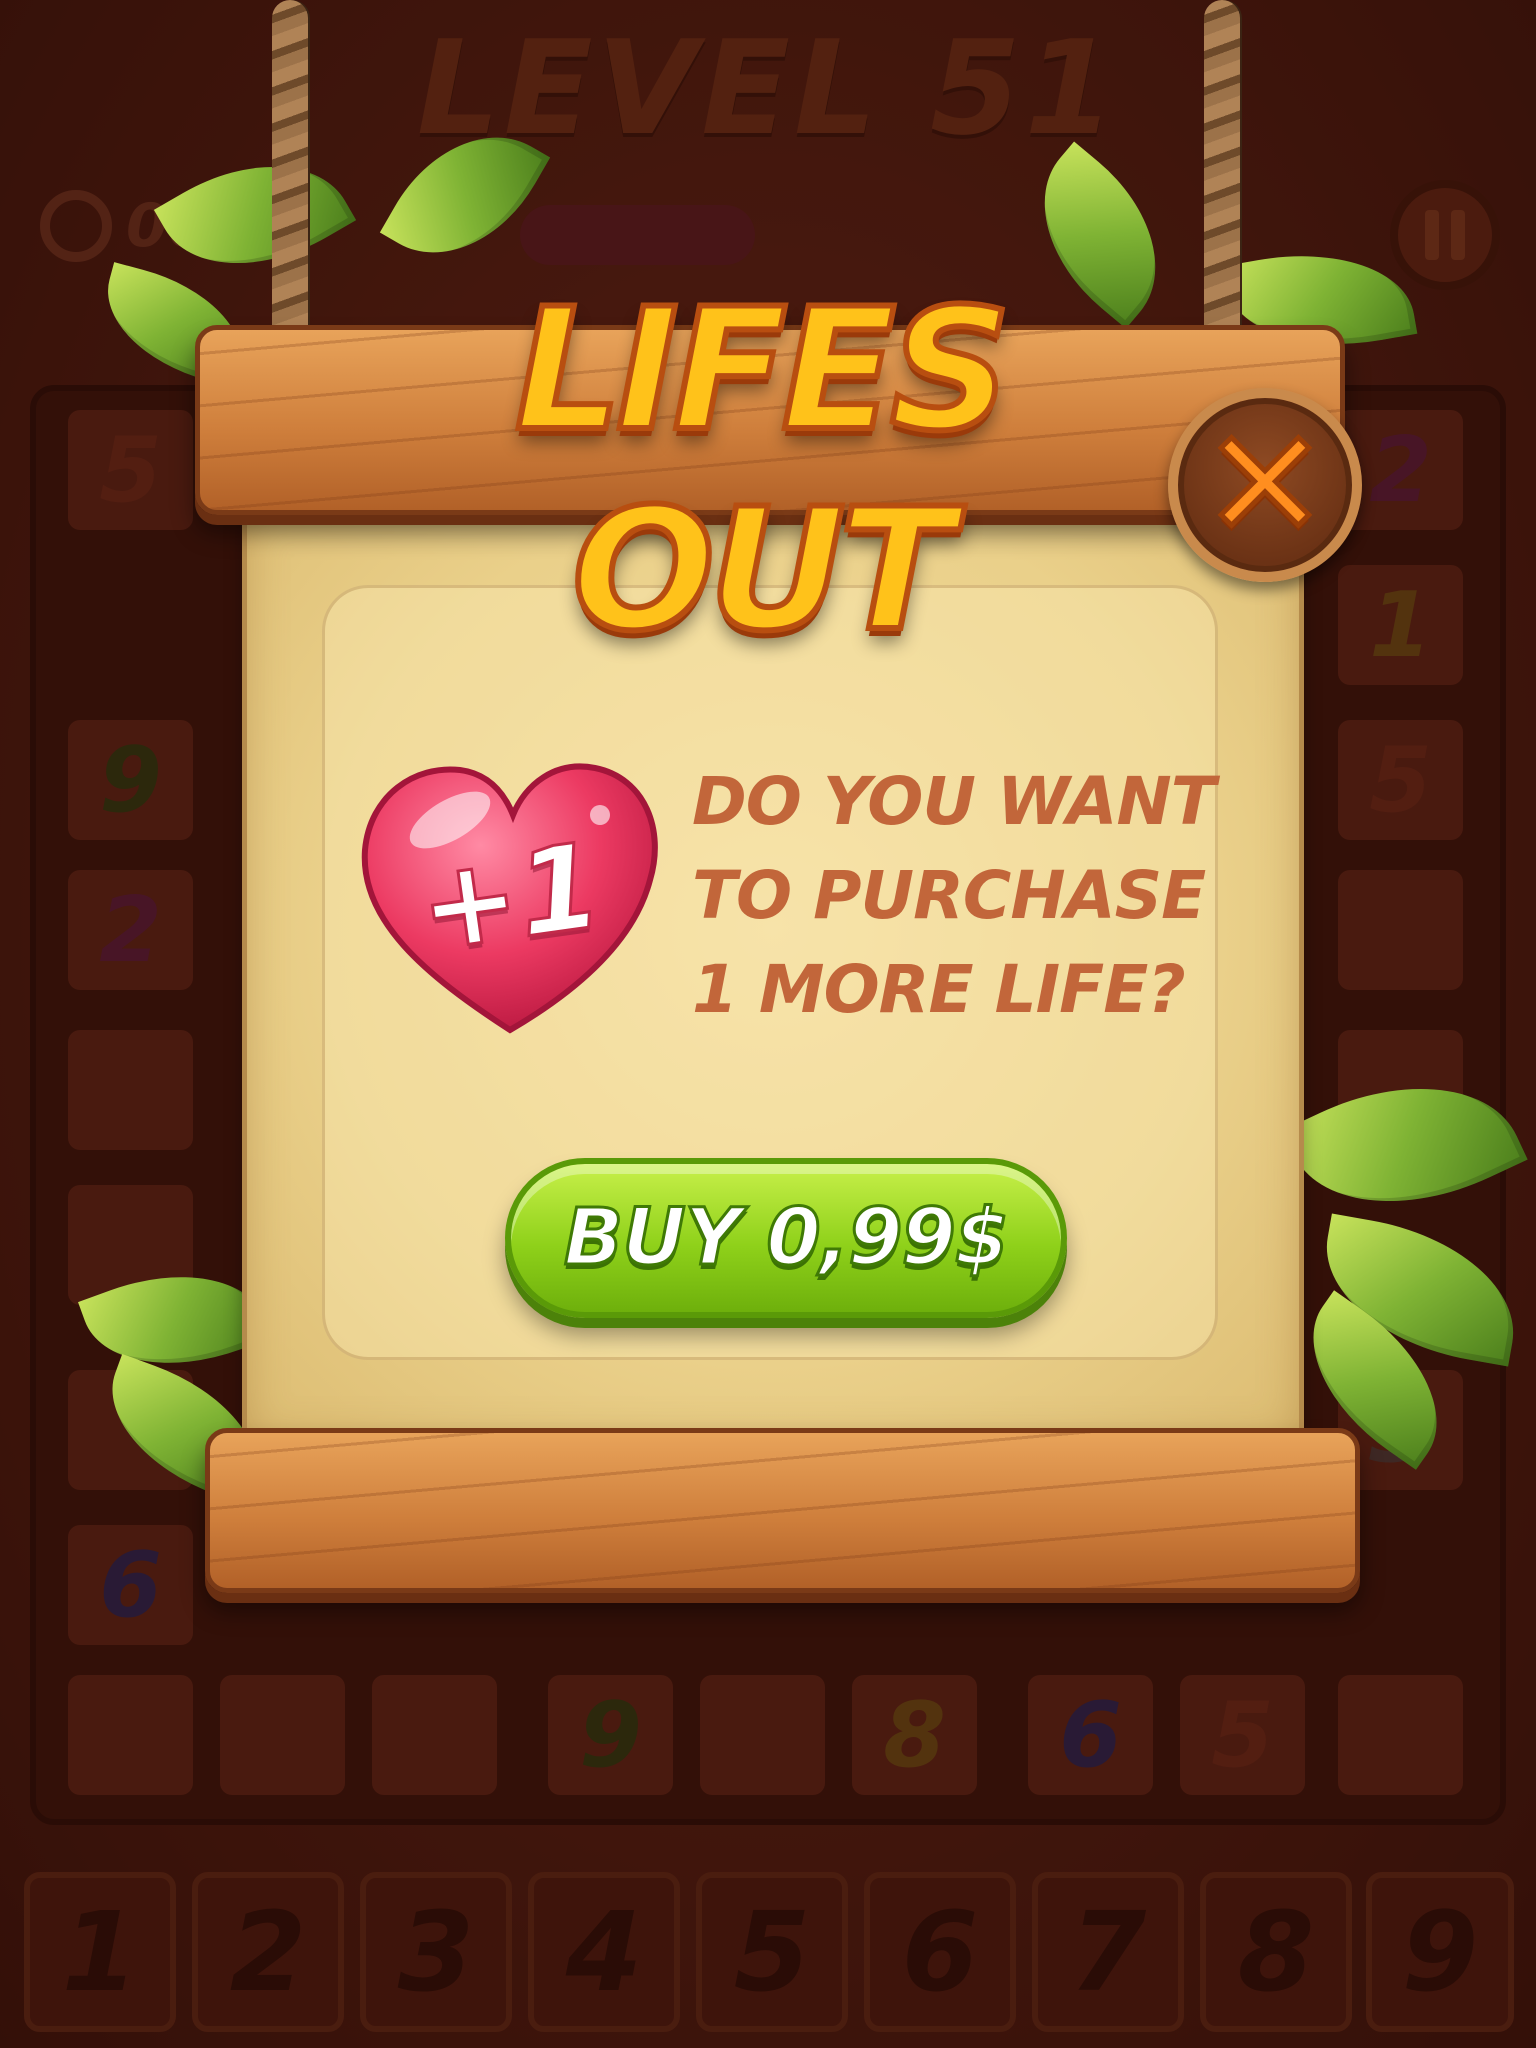 Image resolution: width=1536 pixels, height=2048 pixels. I want to click on purchase-question: DO YOU WANT TO PURCHASE 1 MORE LIFE?, so click(954, 896).